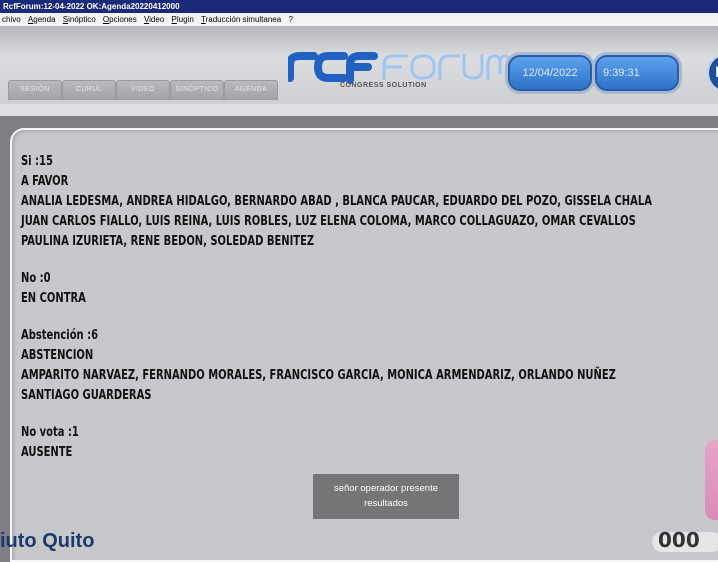 The image size is (718, 562). Describe the element at coordinates (386, 488) in the screenshot. I see `toast-line: señor operador presente` at that location.